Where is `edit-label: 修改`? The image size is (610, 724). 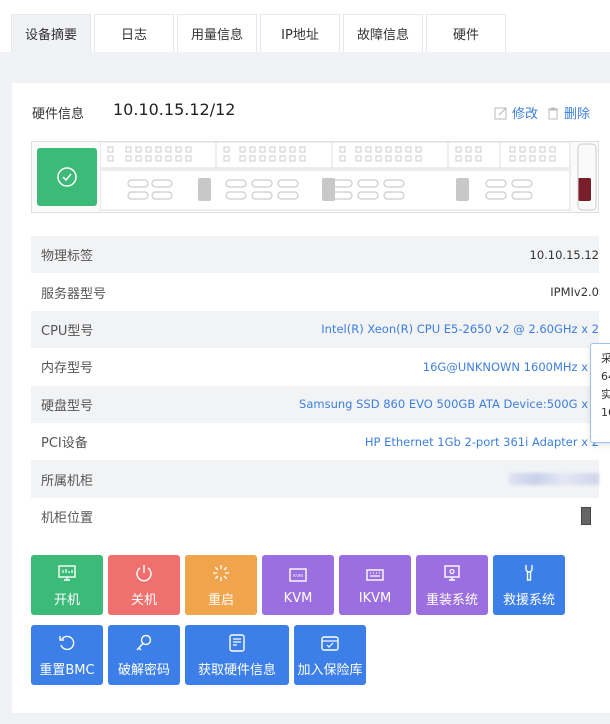 edit-label: 修改 is located at coordinates (524, 114).